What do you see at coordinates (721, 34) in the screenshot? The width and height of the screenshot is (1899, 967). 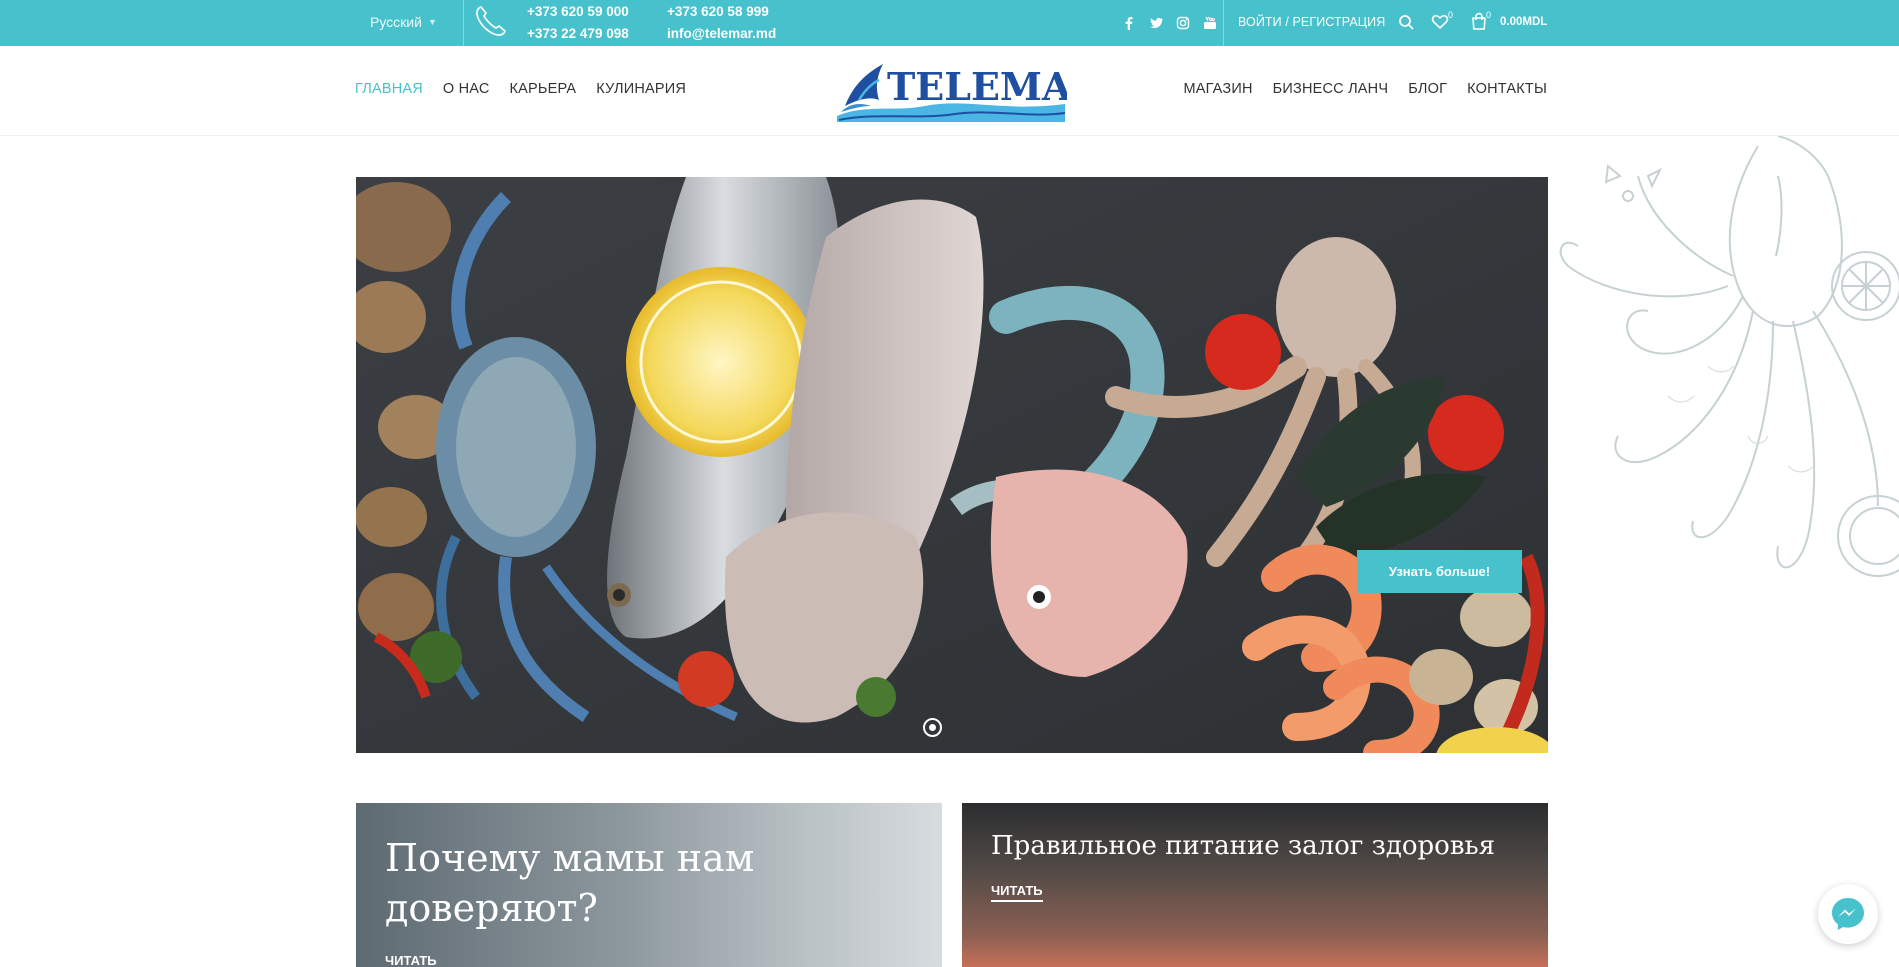 I see `email-link: info@telemar.md` at bounding box center [721, 34].